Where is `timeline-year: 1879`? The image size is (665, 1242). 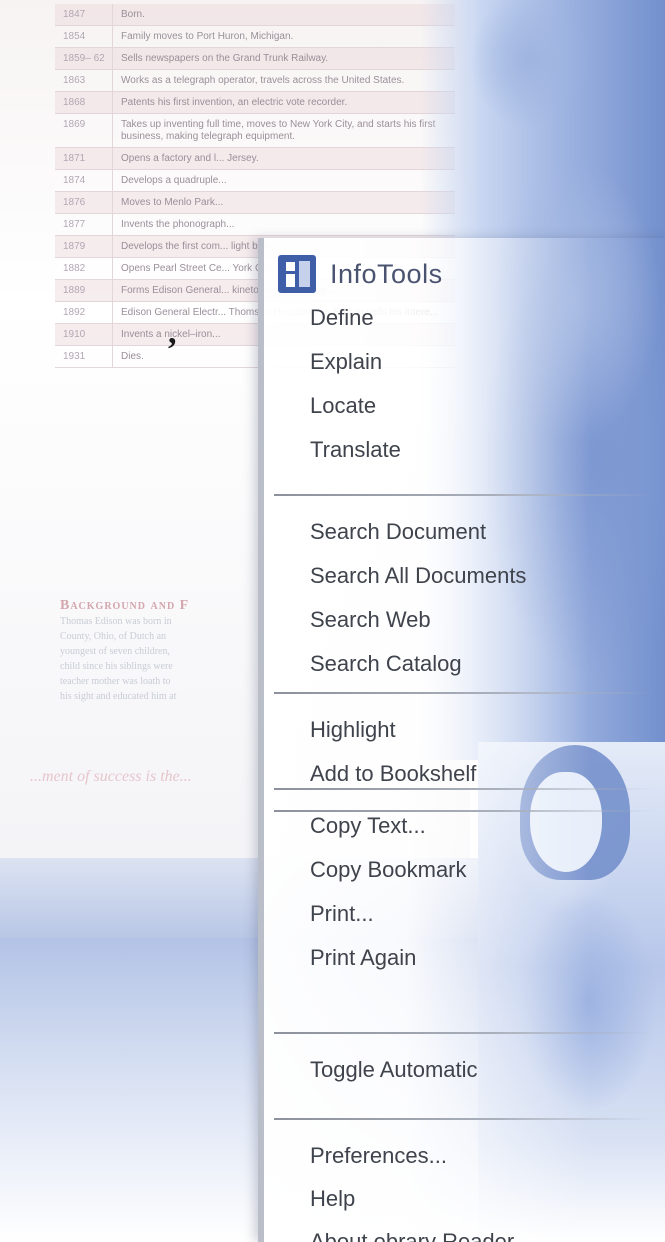
timeline-year: 1879 is located at coordinates (84, 246).